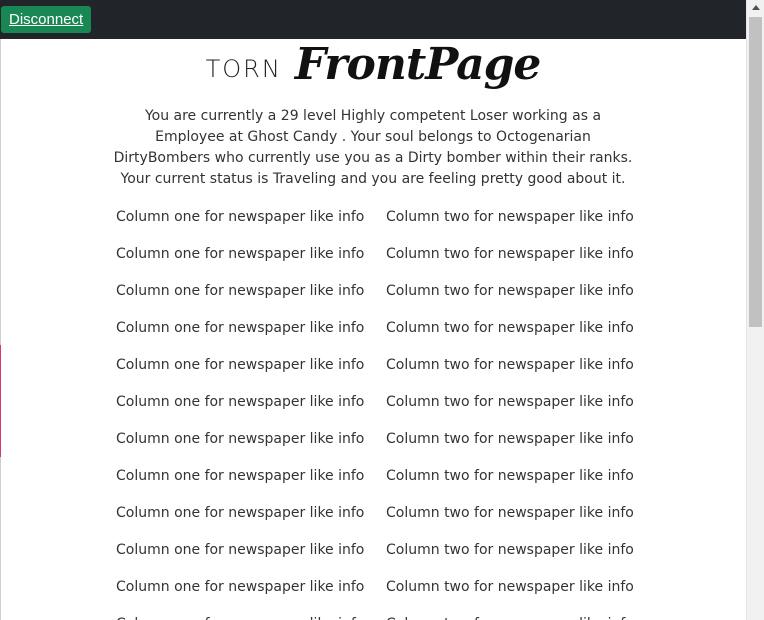 The image size is (764, 620). Describe the element at coordinates (755, 172) in the screenshot. I see `scrollbar-thumb` at that location.